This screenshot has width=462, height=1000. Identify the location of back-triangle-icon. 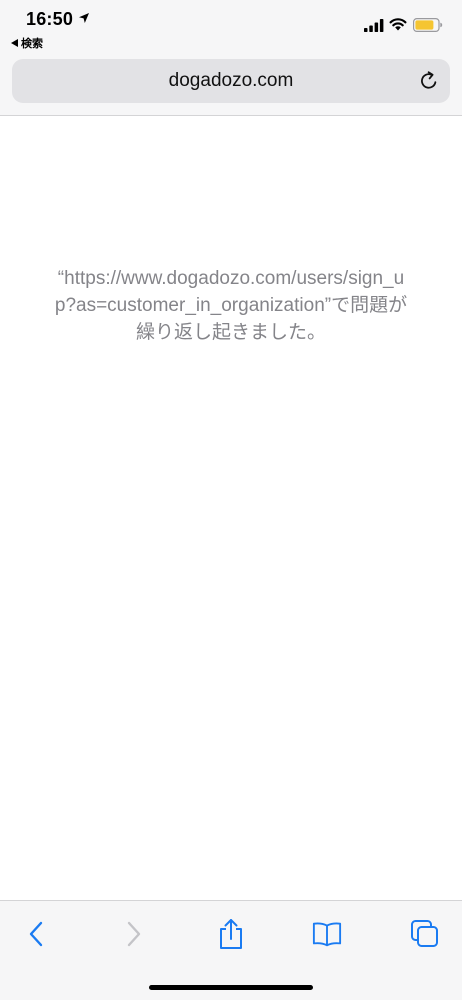
(14, 43).